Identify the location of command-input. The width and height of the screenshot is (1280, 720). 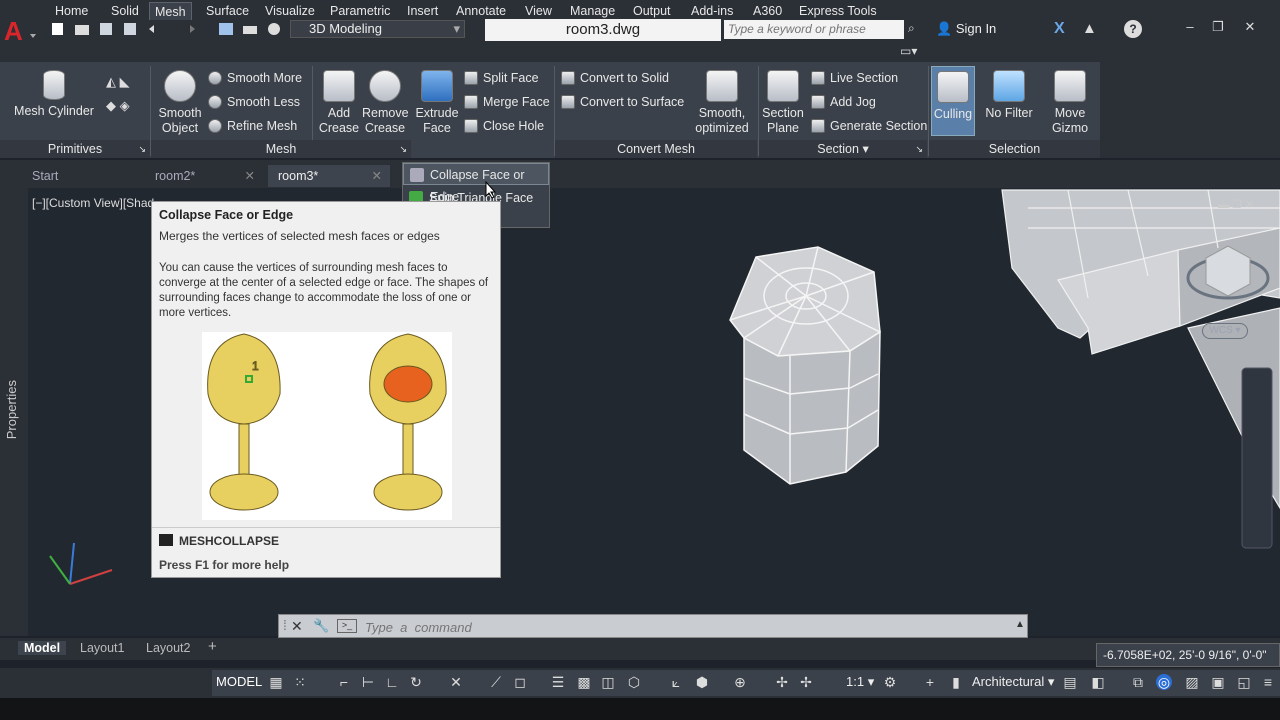
(675, 627).